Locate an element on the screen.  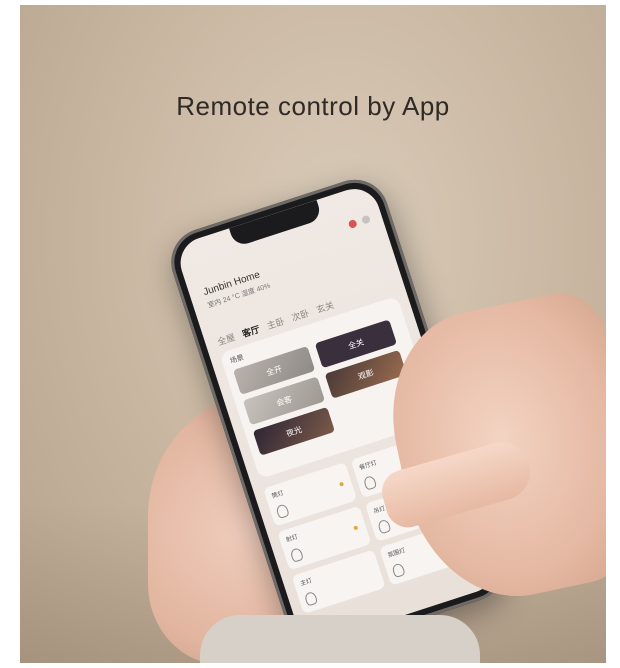
device-name: 射灯 is located at coordinates (292, 539).